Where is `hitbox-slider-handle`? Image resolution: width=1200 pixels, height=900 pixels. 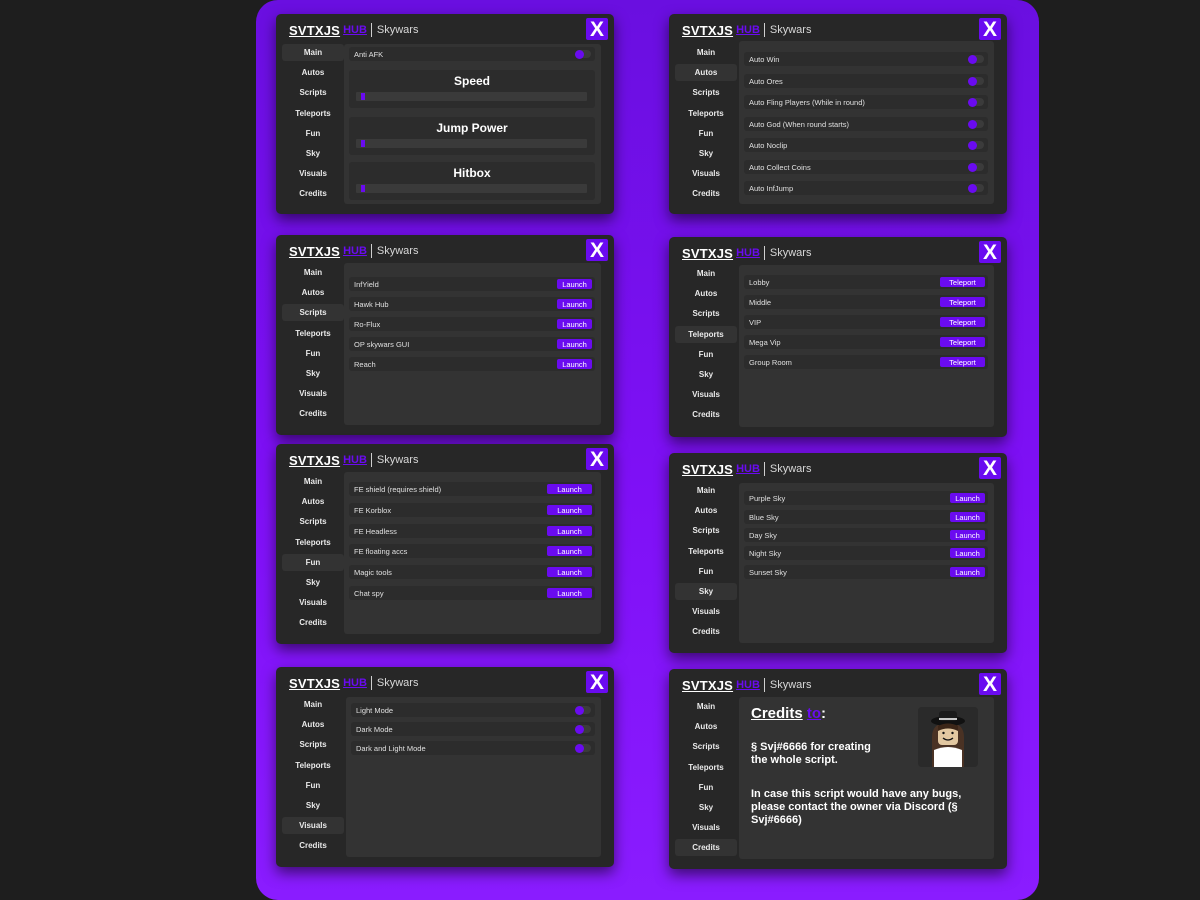
hitbox-slider-handle is located at coordinates (363, 188).